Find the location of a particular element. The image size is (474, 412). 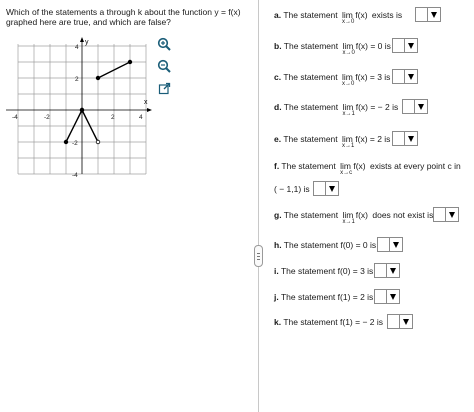

statement-label: i. is located at coordinates (276, 271).